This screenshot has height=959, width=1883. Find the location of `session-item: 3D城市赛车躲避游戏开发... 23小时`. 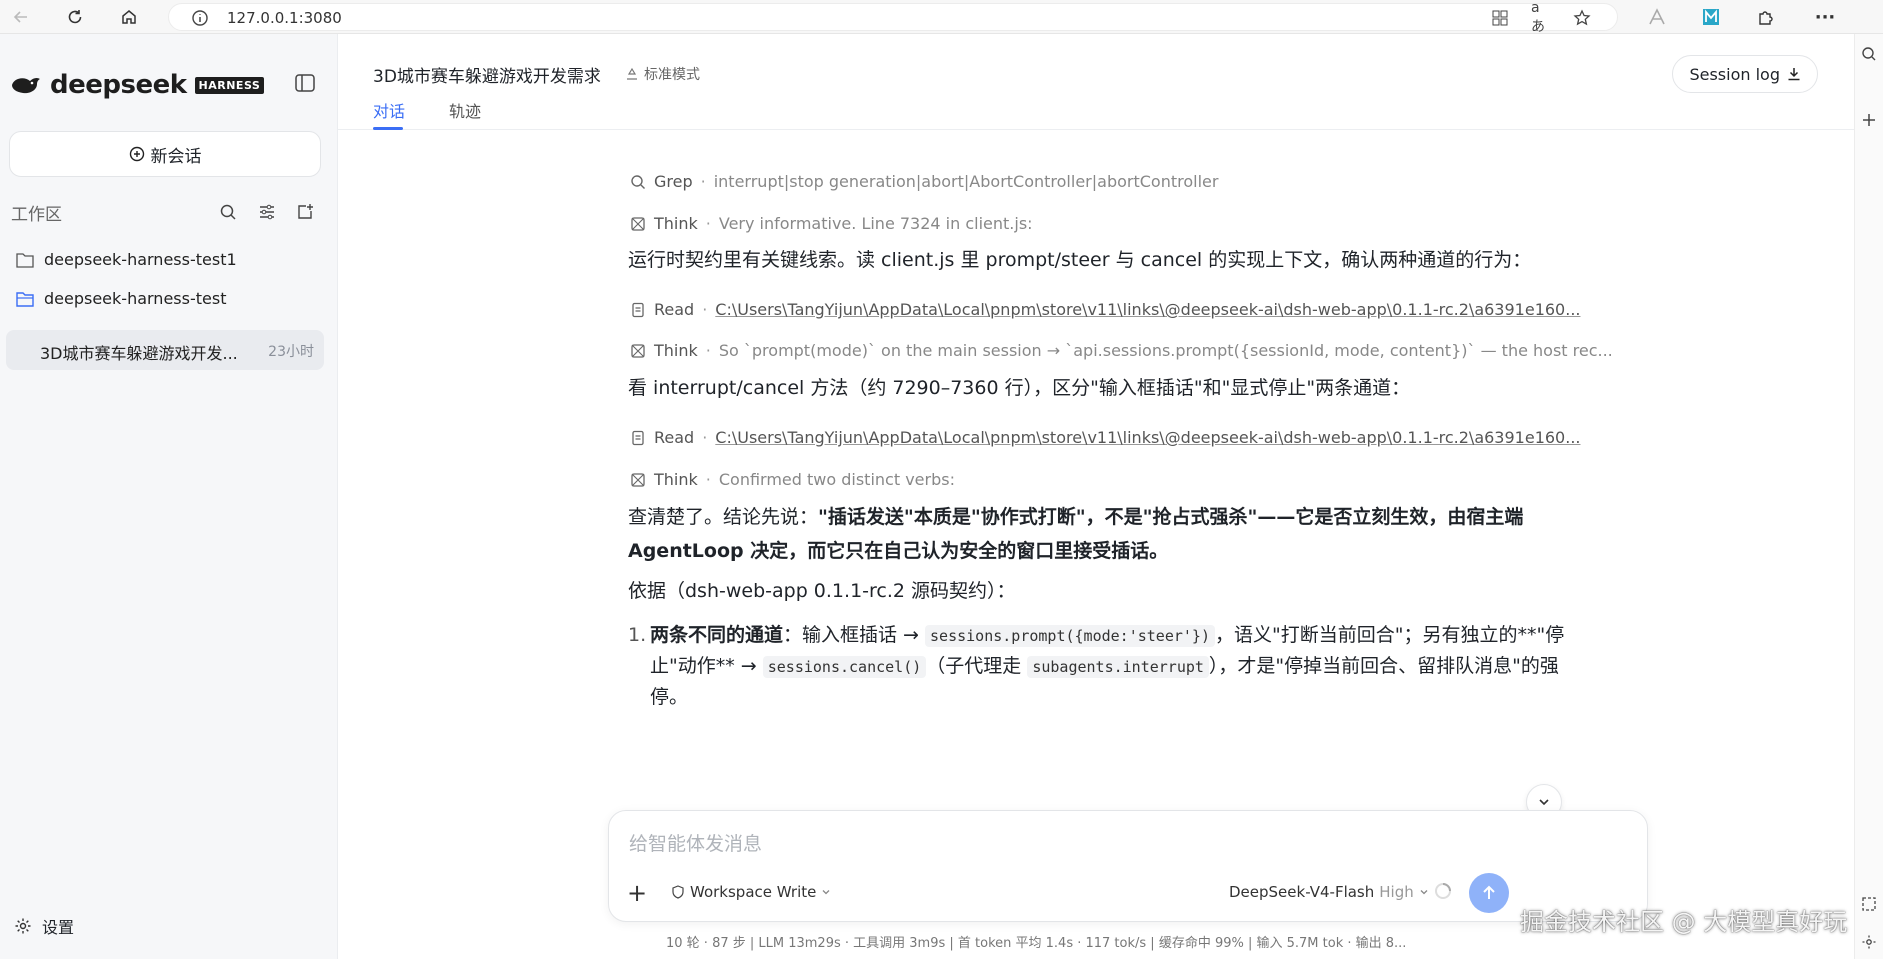

session-item: 3D城市赛车躲避游戏开发... 23小时 is located at coordinates (165, 350).